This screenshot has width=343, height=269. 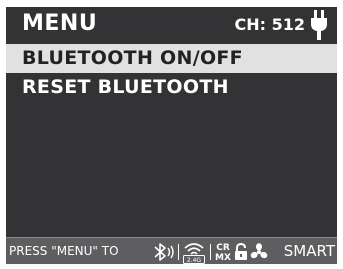 I want to click on channel-label: CH:, so click(x=250, y=24).